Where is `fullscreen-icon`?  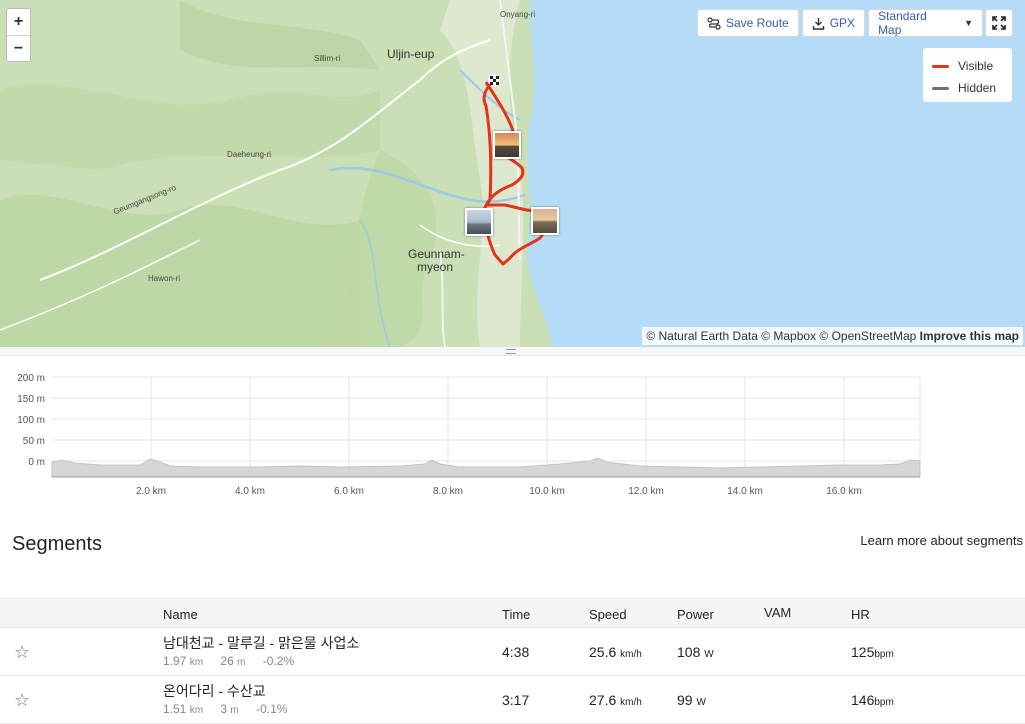 fullscreen-icon is located at coordinates (999, 23).